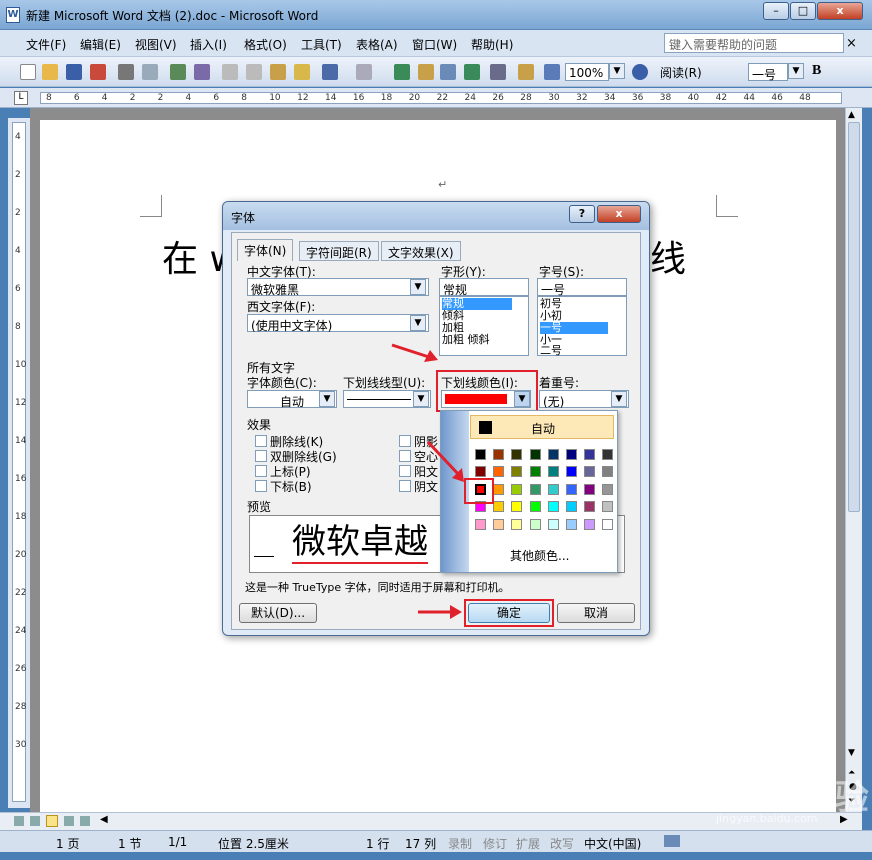 The height and width of the screenshot is (860, 872). Describe the element at coordinates (412, 351) in the screenshot. I see `arrow-underline-color` at that location.